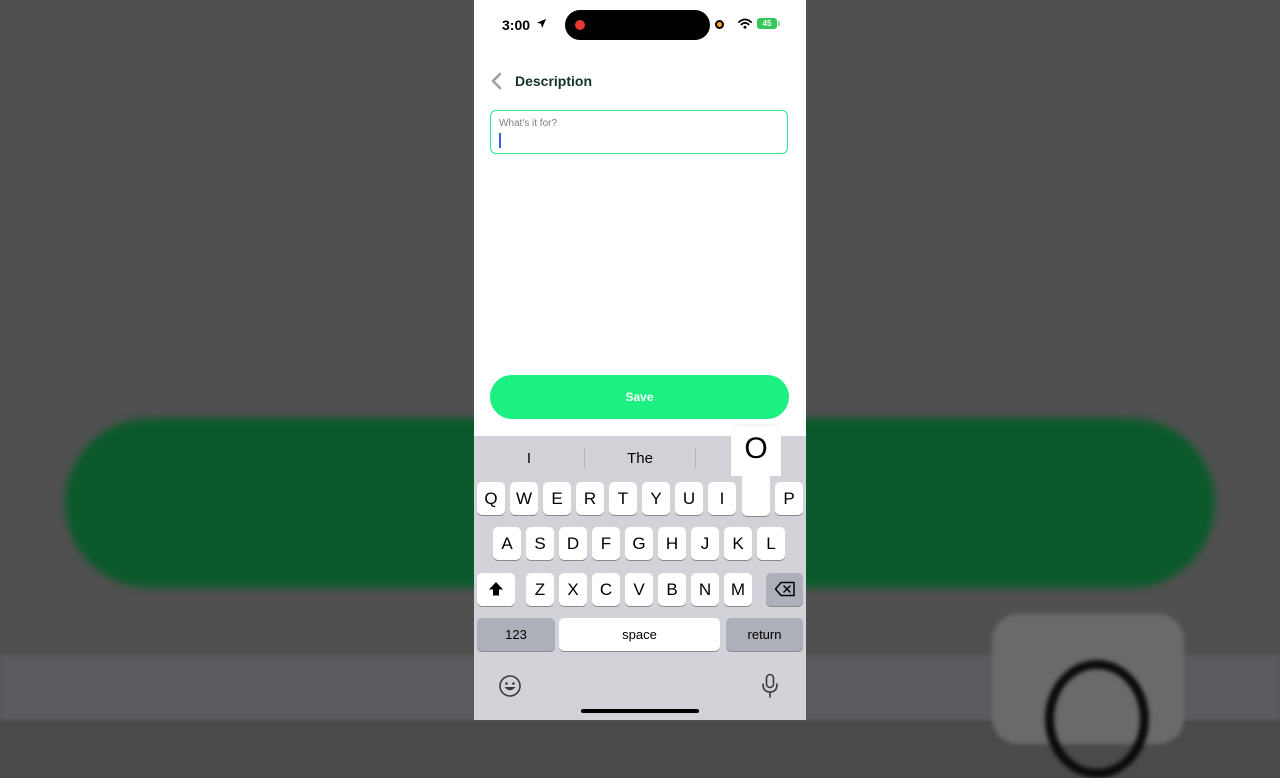 This screenshot has width=1280, height=778. I want to click on description-field-label: What's it for?, so click(528, 123).